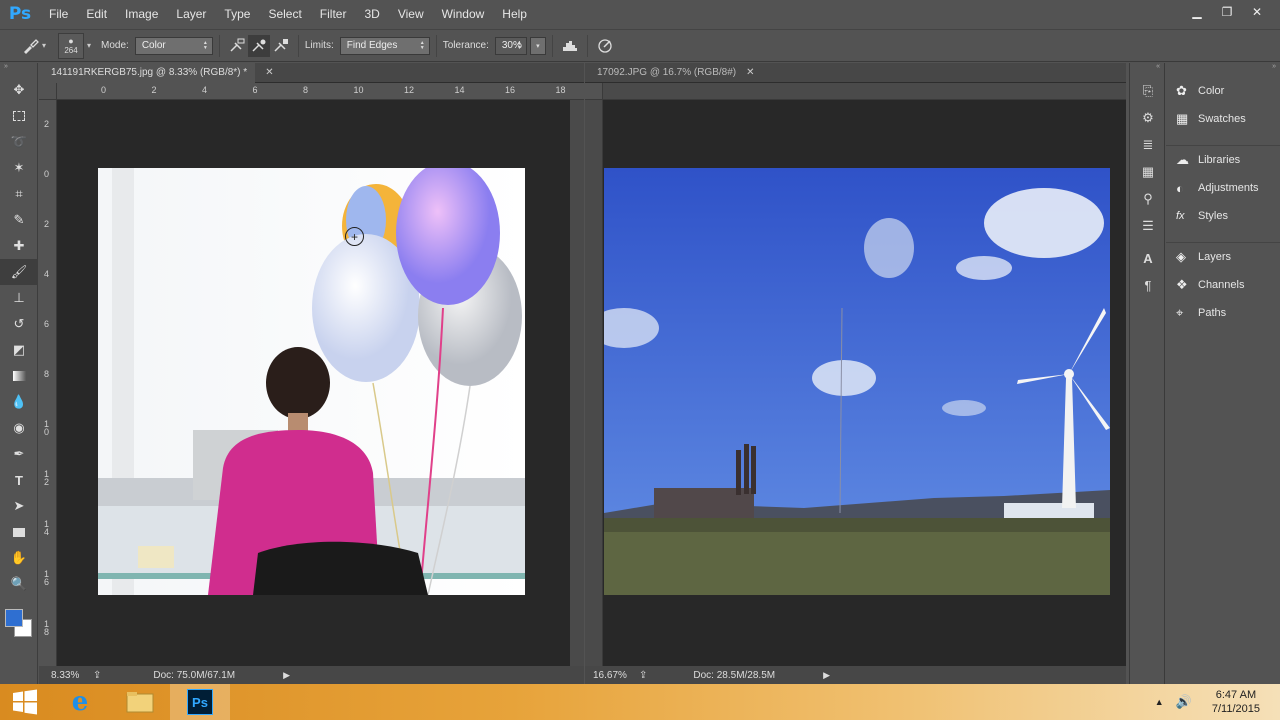  What do you see at coordinates (19, 350) in the screenshot?
I see `eraser-tool-icon: ◩` at bounding box center [19, 350].